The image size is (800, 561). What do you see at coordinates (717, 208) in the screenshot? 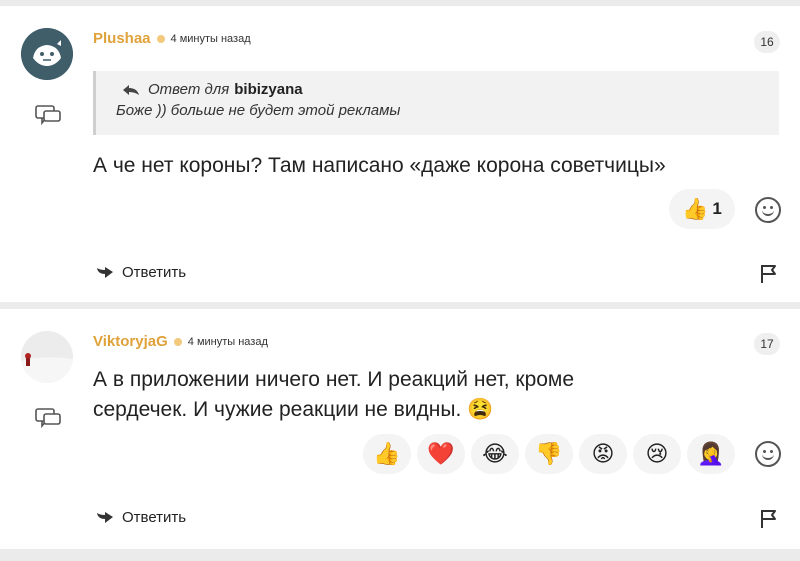
I see `reaction-count: 1` at bounding box center [717, 208].